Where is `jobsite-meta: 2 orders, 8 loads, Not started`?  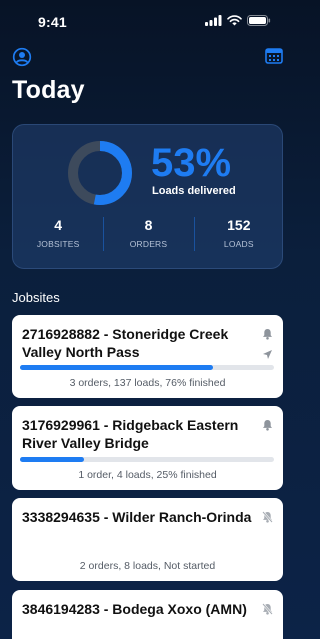 jobsite-meta: 2 orders, 8 loads, Not started is located at coordinates (147, 566).